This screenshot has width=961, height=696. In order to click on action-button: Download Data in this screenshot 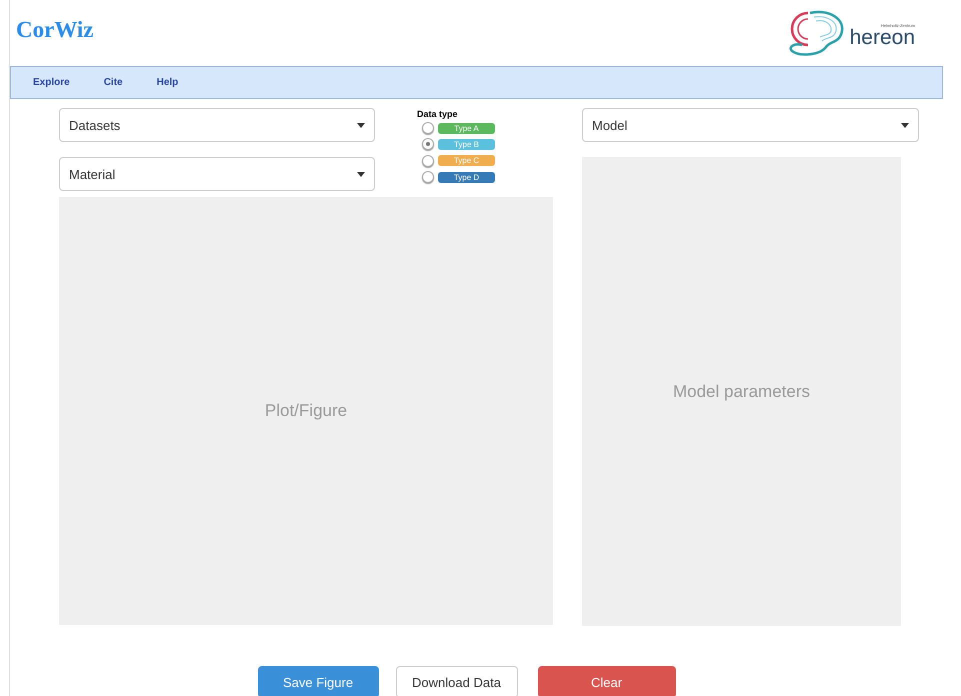, I will do `click(457, 681)`.